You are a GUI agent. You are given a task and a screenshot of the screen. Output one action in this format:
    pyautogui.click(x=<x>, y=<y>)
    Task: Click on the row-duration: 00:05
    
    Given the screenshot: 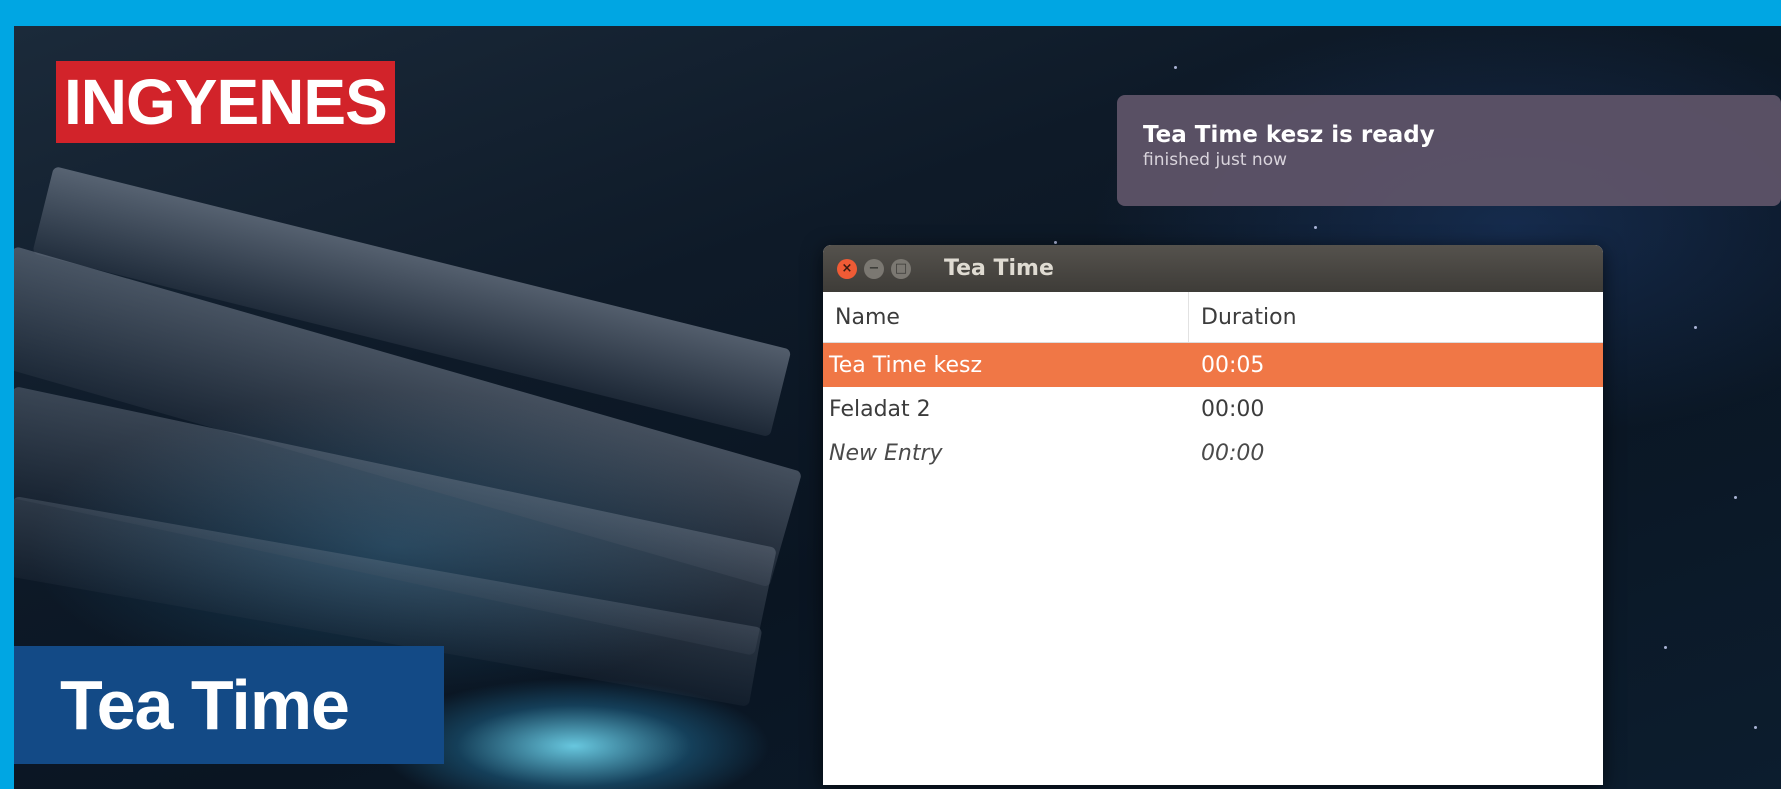 What is the action you would take?
    pyautogui.click(x=1226, y=365)
    